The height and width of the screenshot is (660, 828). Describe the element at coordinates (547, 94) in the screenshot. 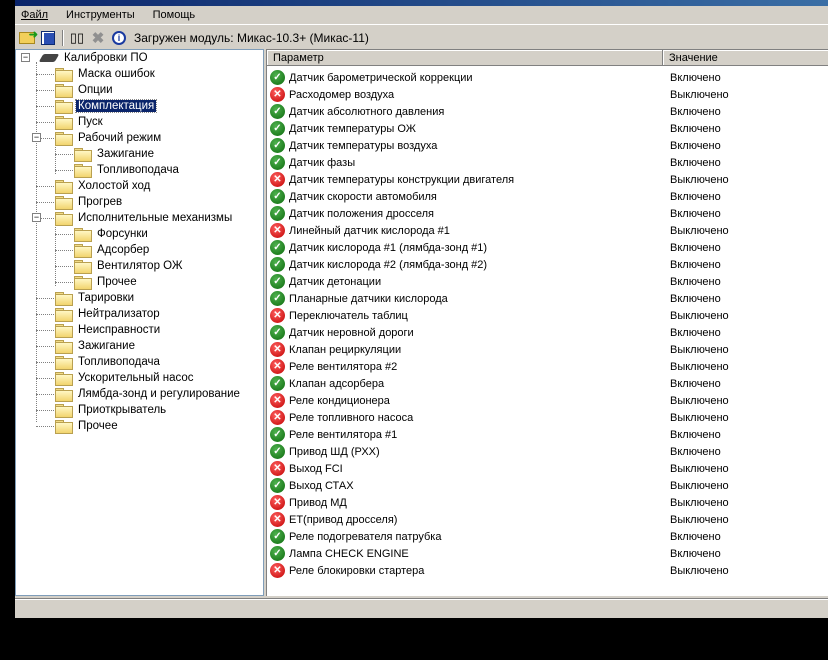

I see `table-row: ✕ Расходомер воздуха Выключено` at that location.